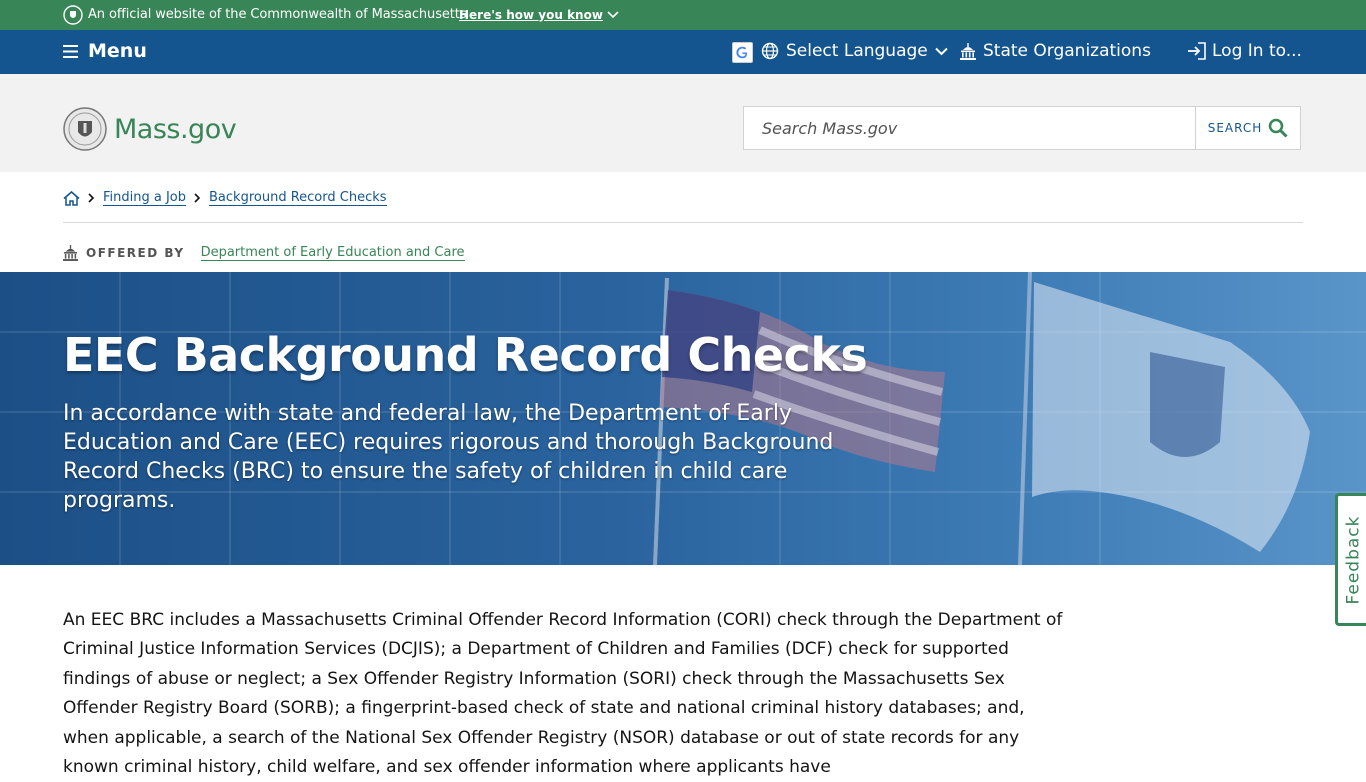 This screenshot has height=782, width=1366. What do you see at coordinates (683, 123) in the screenshot?
I see `site-header: Mass.gov SEARCH` at bounding box center [683, 123].